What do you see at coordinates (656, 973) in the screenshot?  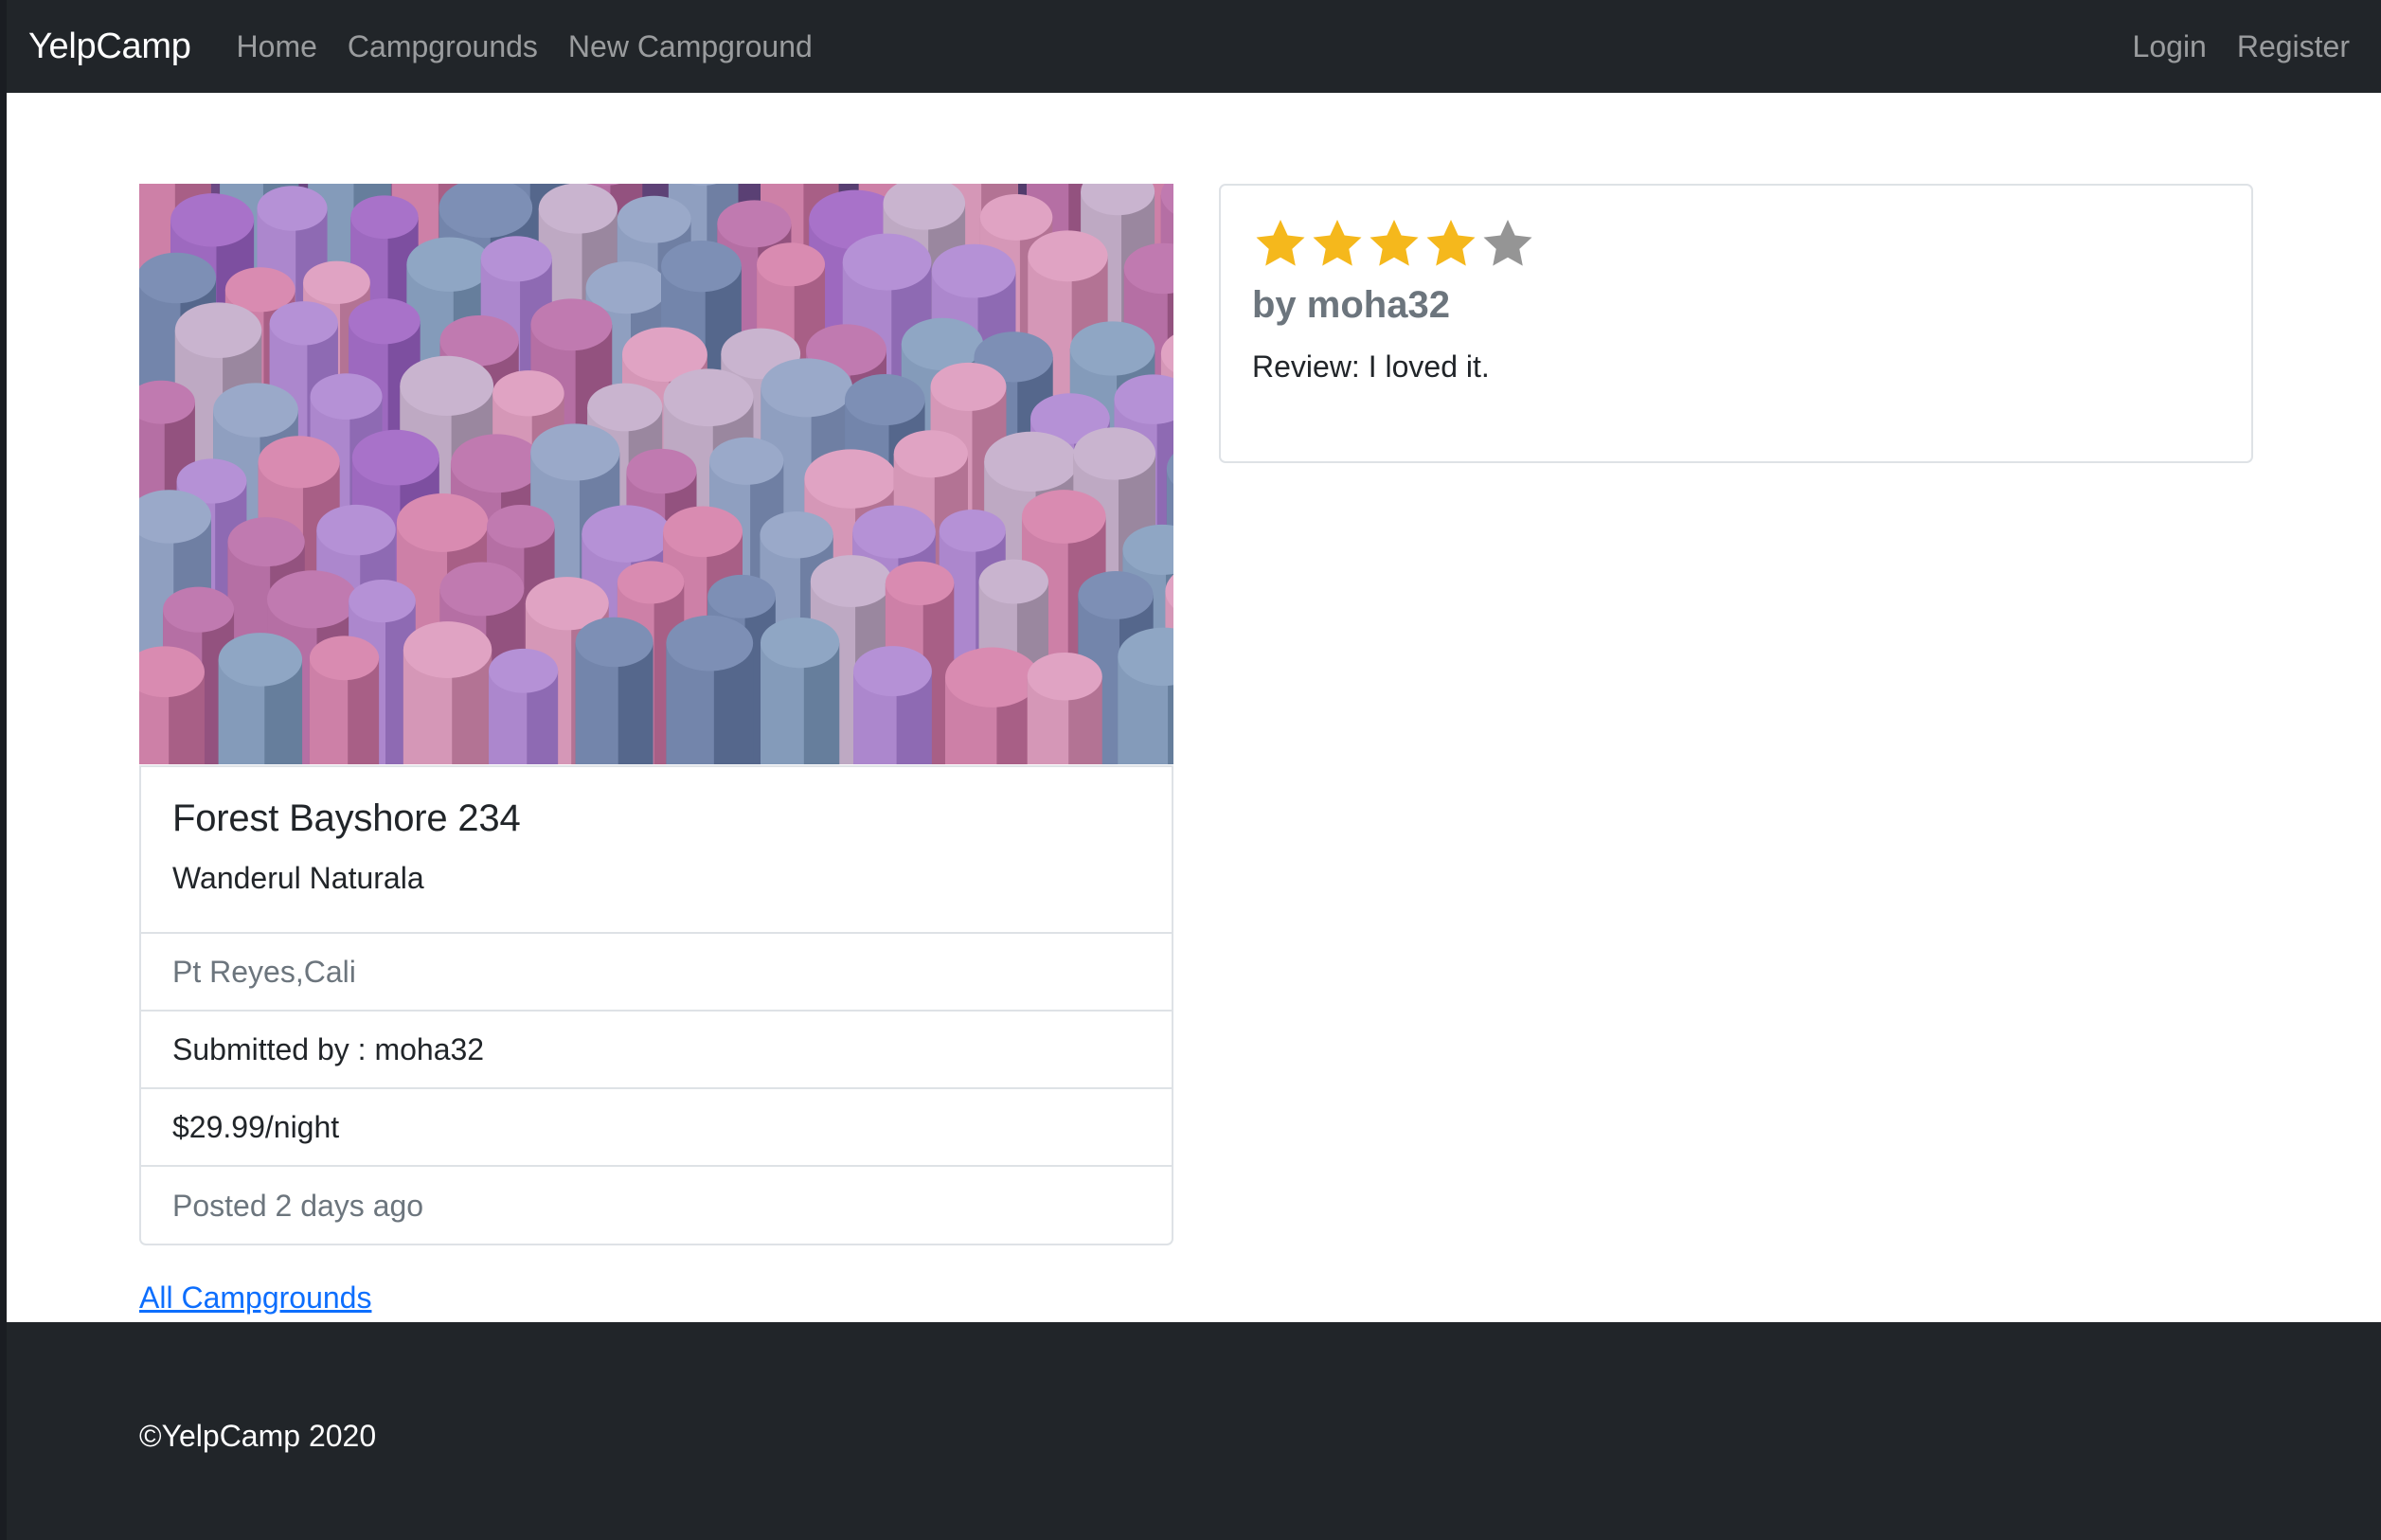 I see `campground-location: Pt Reyes,Cali` at bounding box center [656, 973].